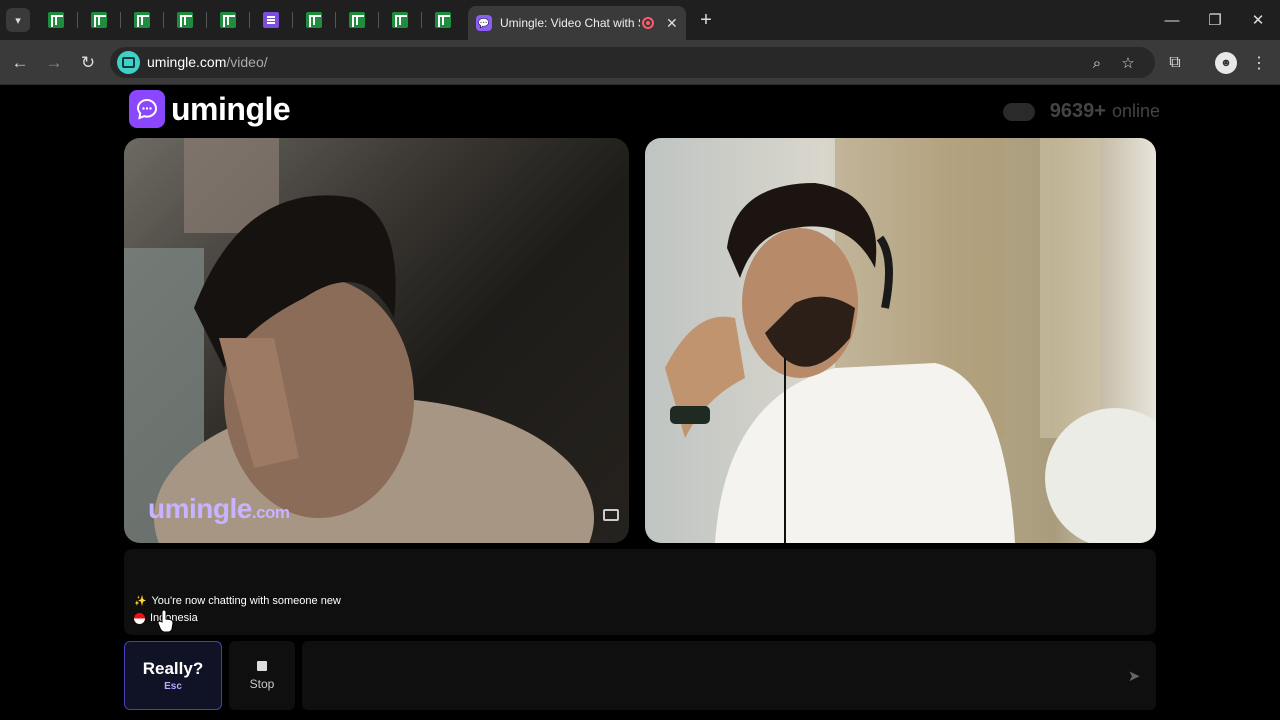 Image resolution: width=1280 pixels, height=720 pixels. I want to click on site-info-camera-icon, so click(128, 62).